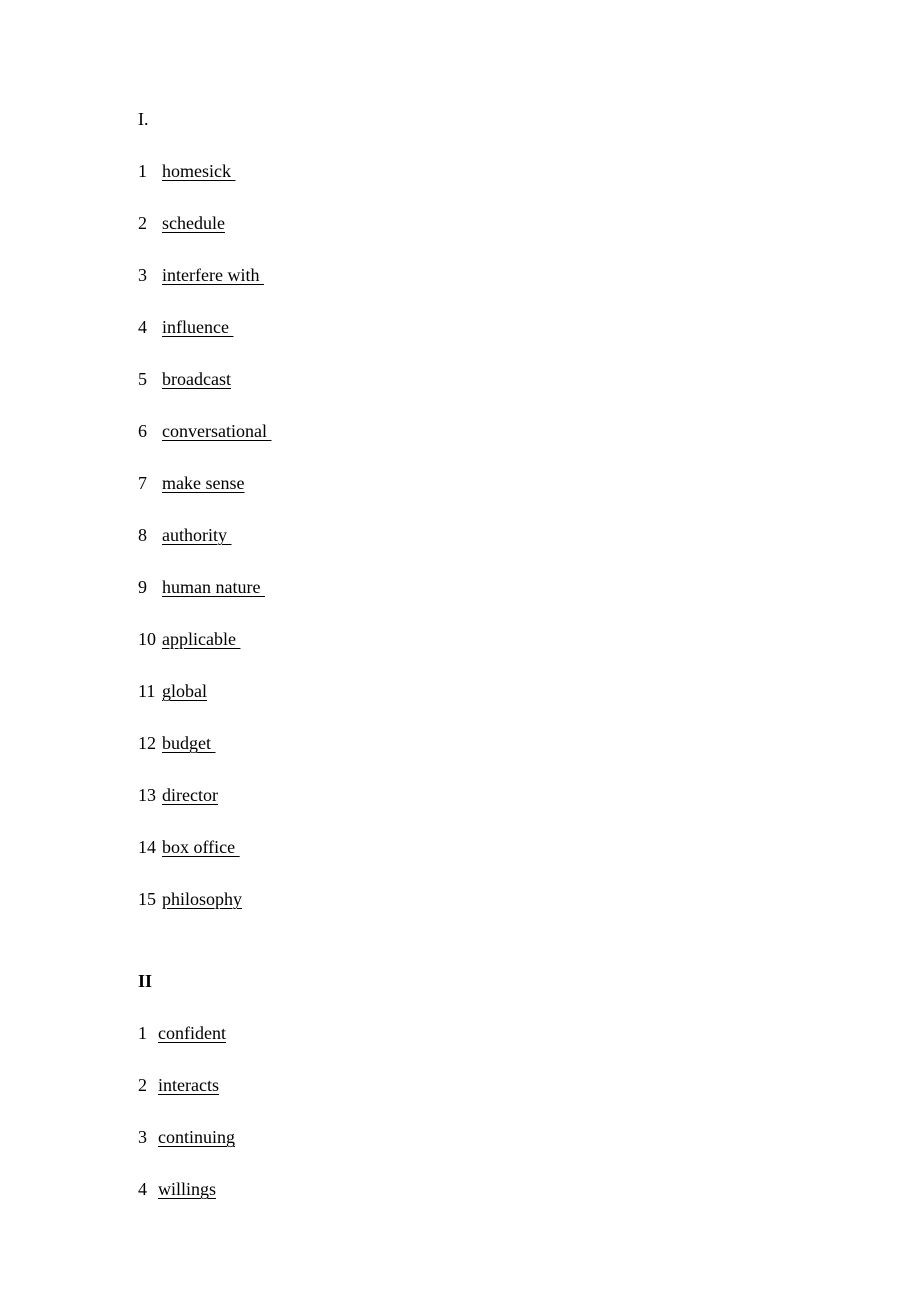 This screenshot has width=920, height=1302. Describe the element at coordinates (213, 275) in the screenshot. I see `answer-text: interfere with` at that location.